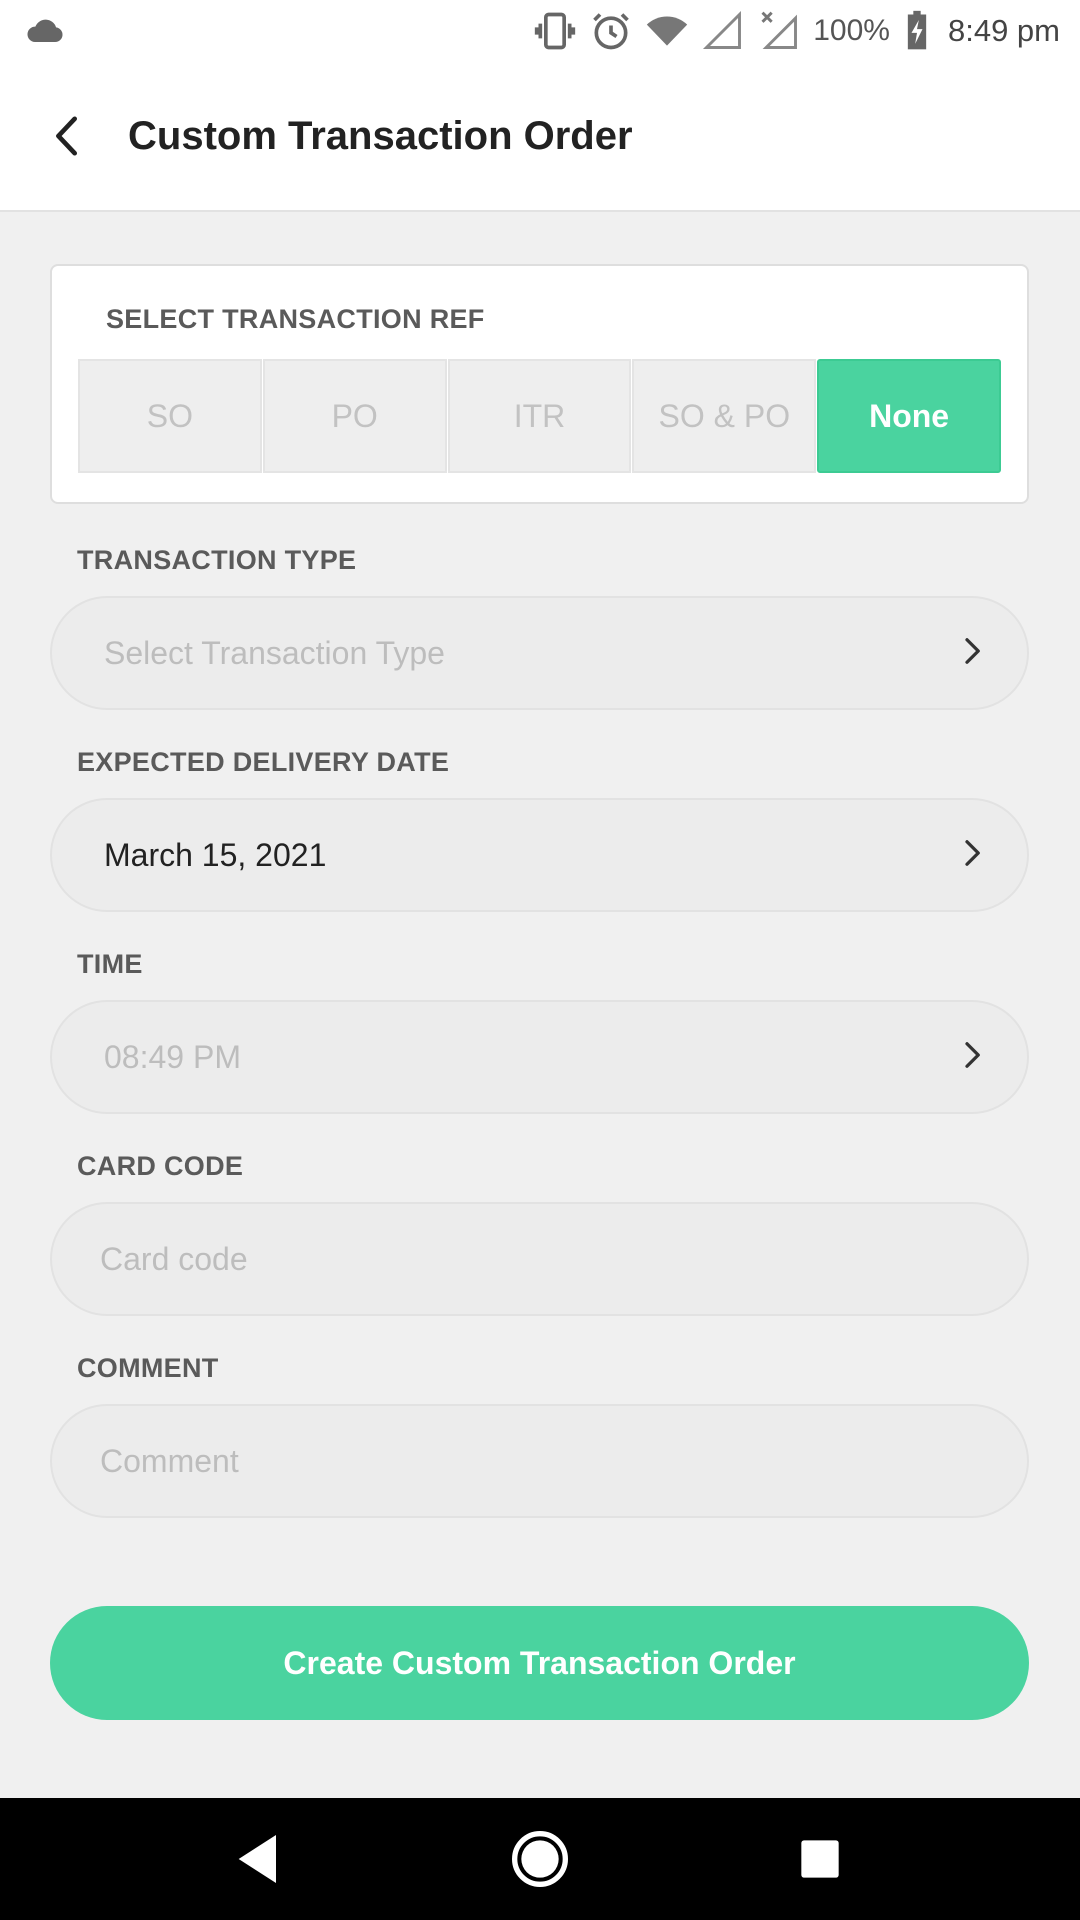 This screenshot has width=1080, height=1920. I want to click on ref-option-so: SO, so click(170, 416).